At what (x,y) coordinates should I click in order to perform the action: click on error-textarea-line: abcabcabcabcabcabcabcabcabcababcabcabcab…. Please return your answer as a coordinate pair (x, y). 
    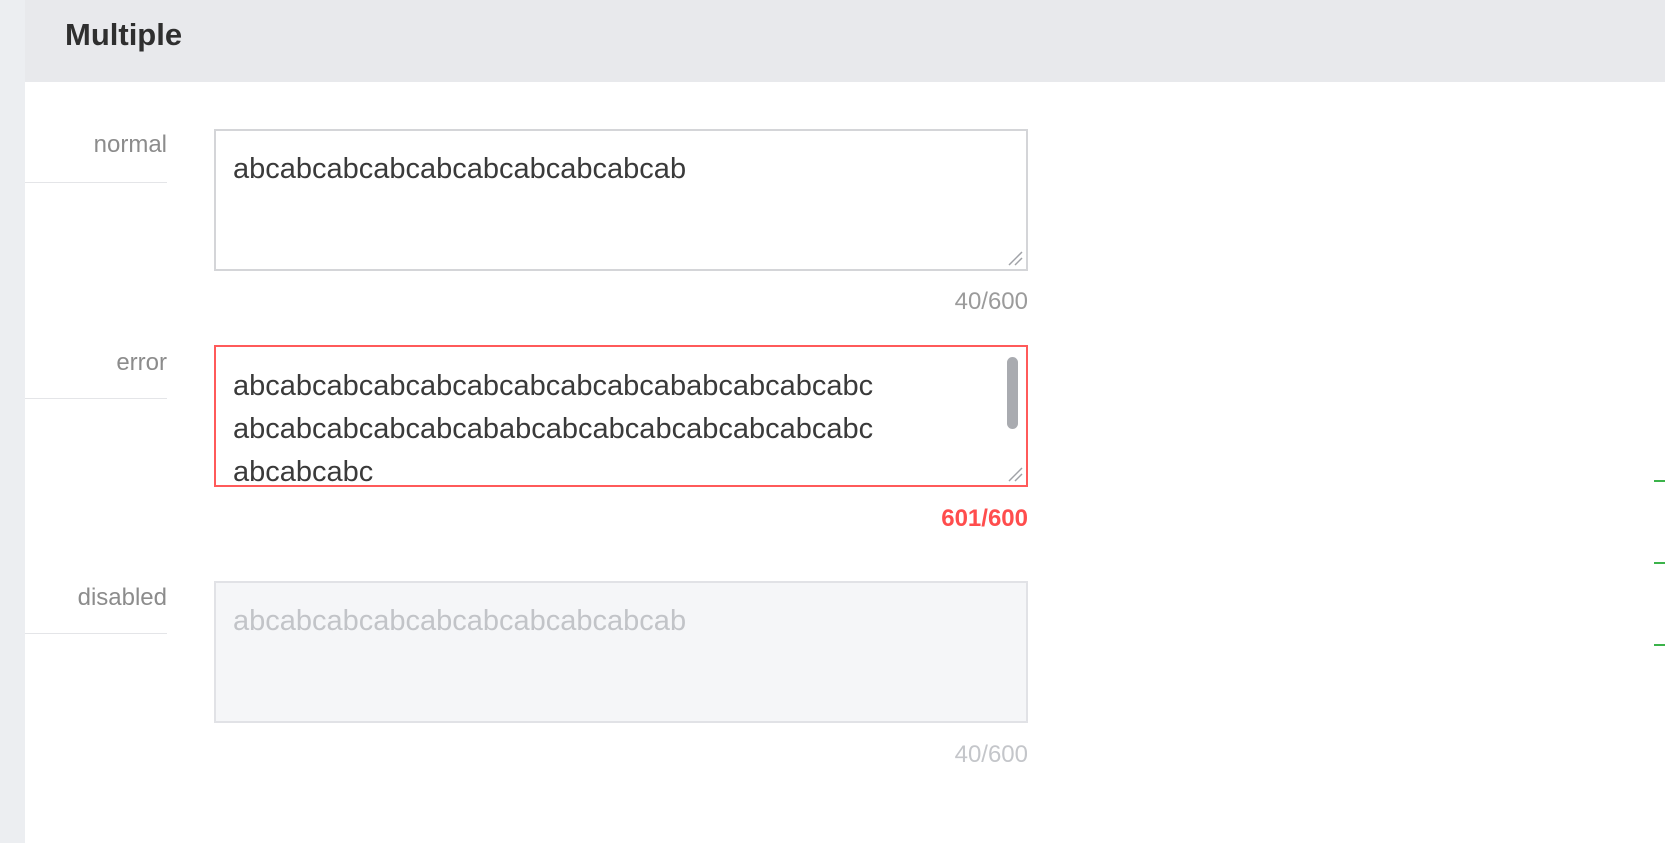
    Looking at the image, I should click on (553, 386).